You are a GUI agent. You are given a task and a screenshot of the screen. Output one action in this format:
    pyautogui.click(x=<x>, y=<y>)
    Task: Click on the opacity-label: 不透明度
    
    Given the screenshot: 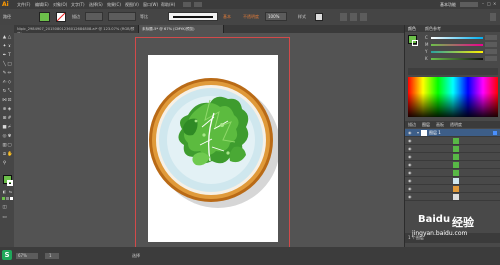 What is the action you would take?
    pyautogui.click(x=251, y=17)
    